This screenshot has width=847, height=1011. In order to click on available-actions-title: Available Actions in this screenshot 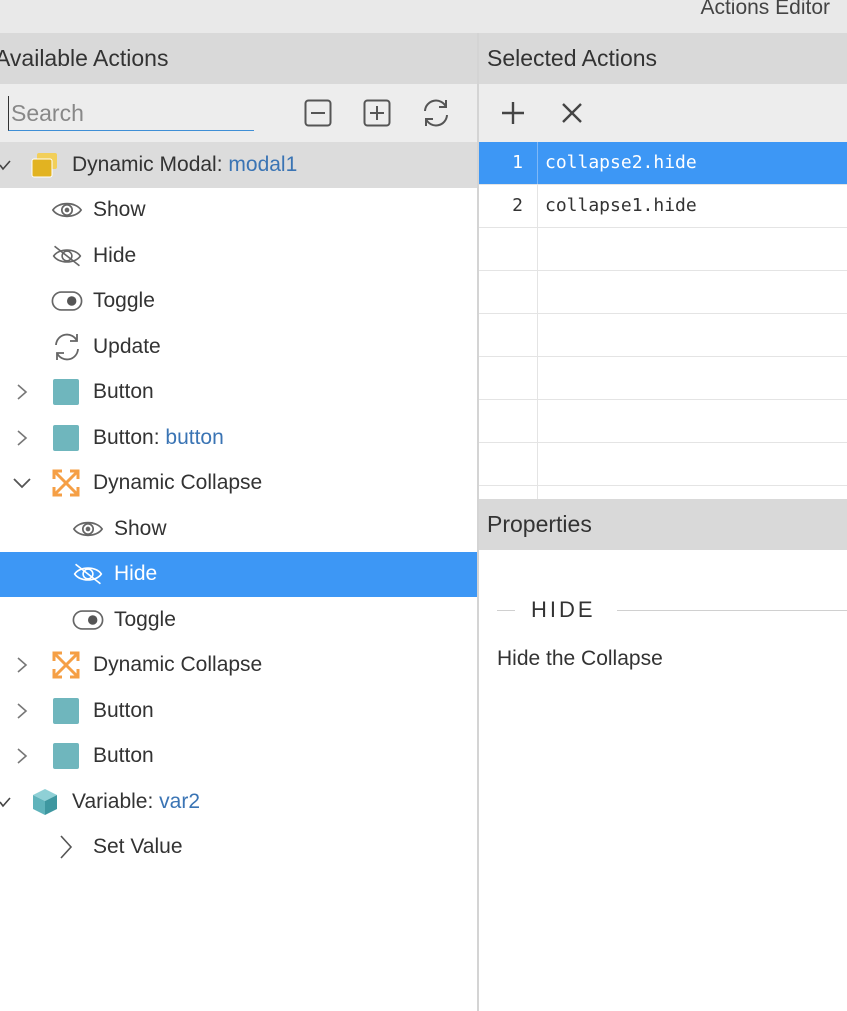, I will do `click(84, 58)`.